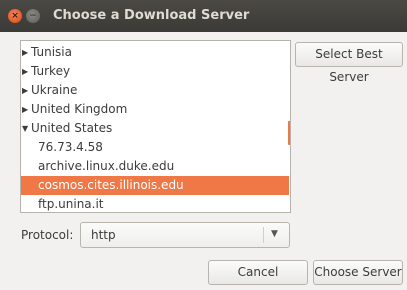  Describe the element at coordinates (72, 128) in the screenshot. I see `tree-row-label: United States` at that location.